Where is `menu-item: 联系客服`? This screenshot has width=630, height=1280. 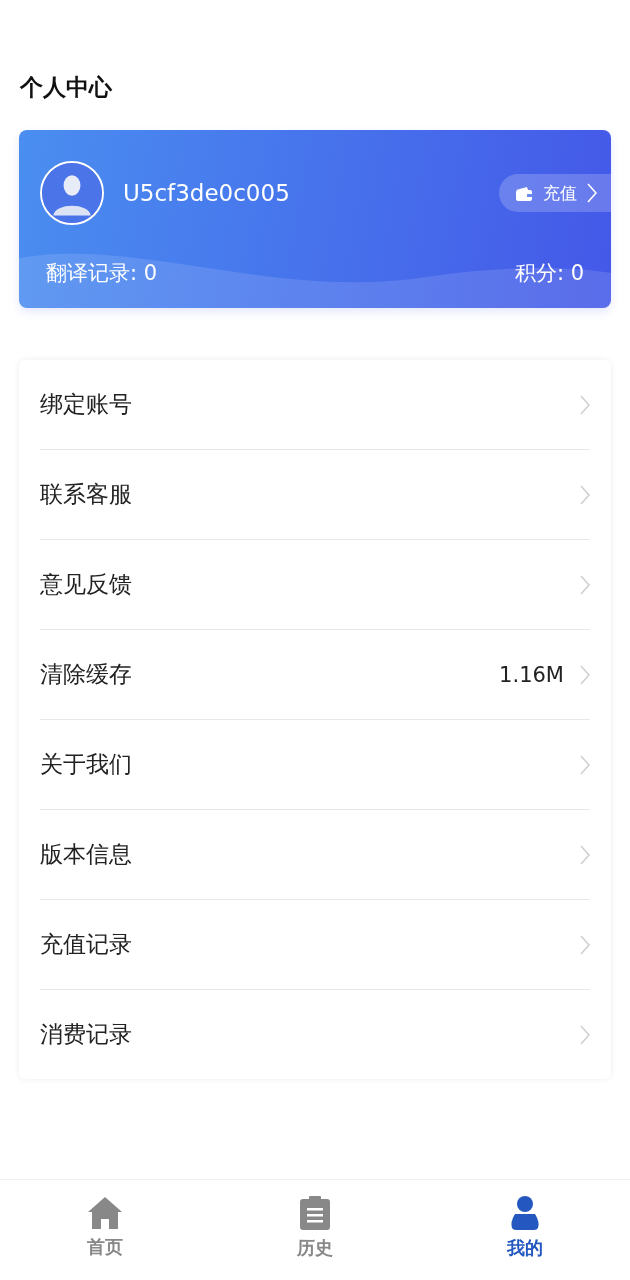 menu-item: 联系客服 is located at coordinates (315, 495).